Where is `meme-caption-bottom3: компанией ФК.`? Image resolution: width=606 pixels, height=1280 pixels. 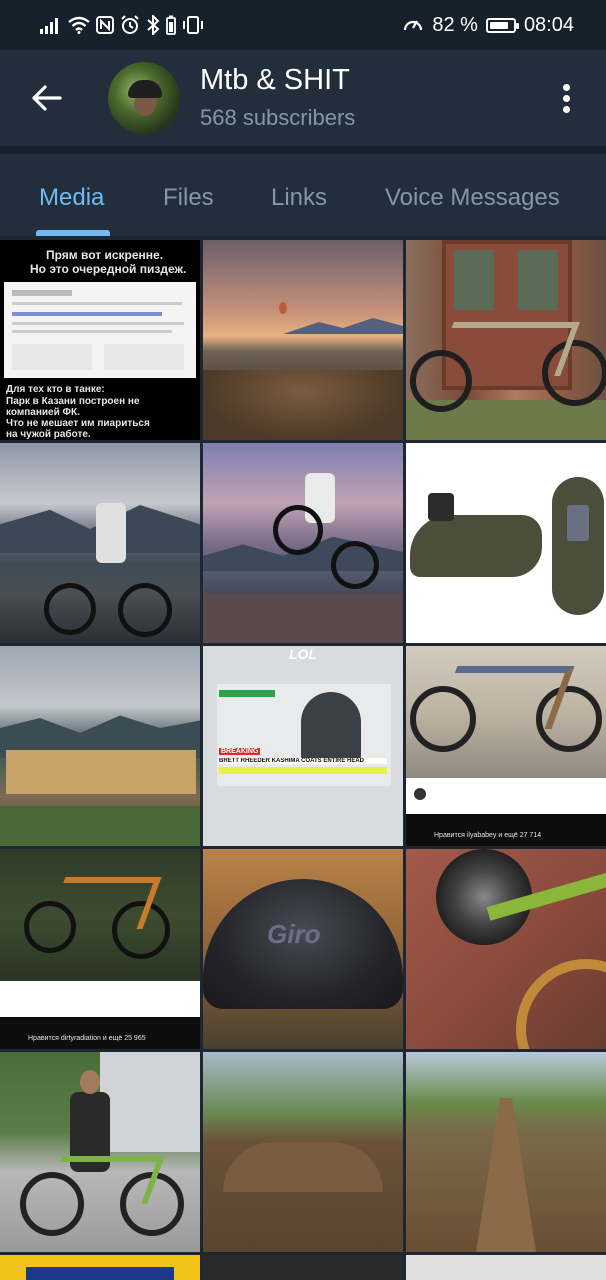 meme-caption-bottom3: компанией ФК. is located at coordinates (43, 412).